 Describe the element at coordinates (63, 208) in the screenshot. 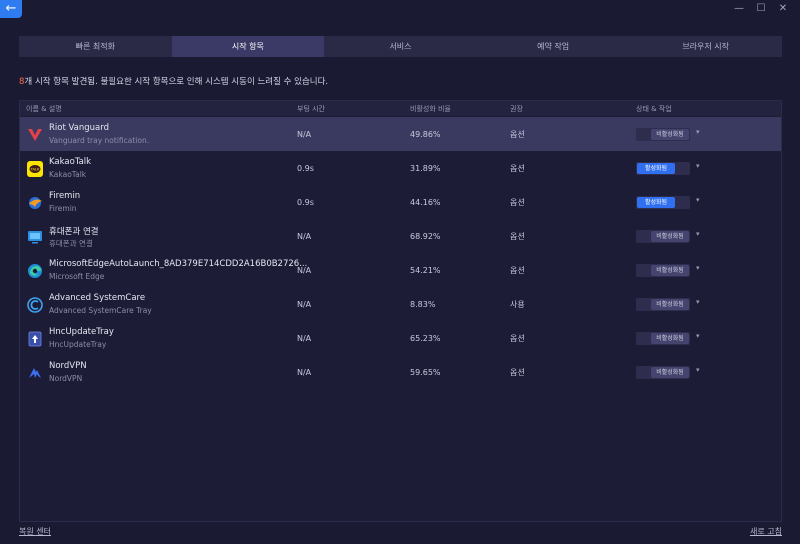

I see `row-description: Firemin` at that location.